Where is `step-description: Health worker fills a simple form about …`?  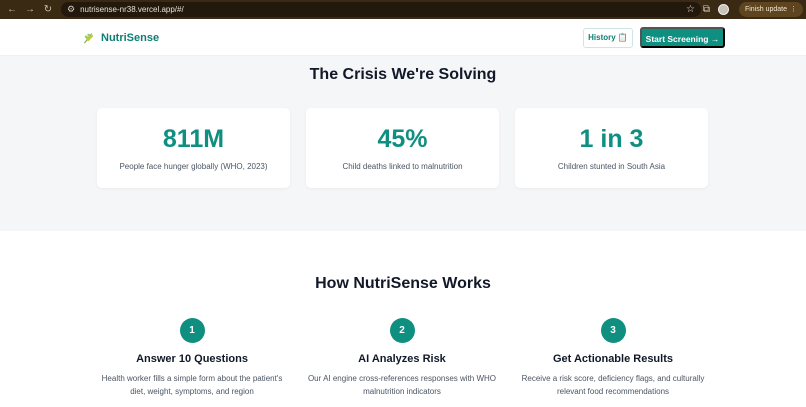 step-description: Health worker fills a simple form about … is located at coordinates (192, 385).